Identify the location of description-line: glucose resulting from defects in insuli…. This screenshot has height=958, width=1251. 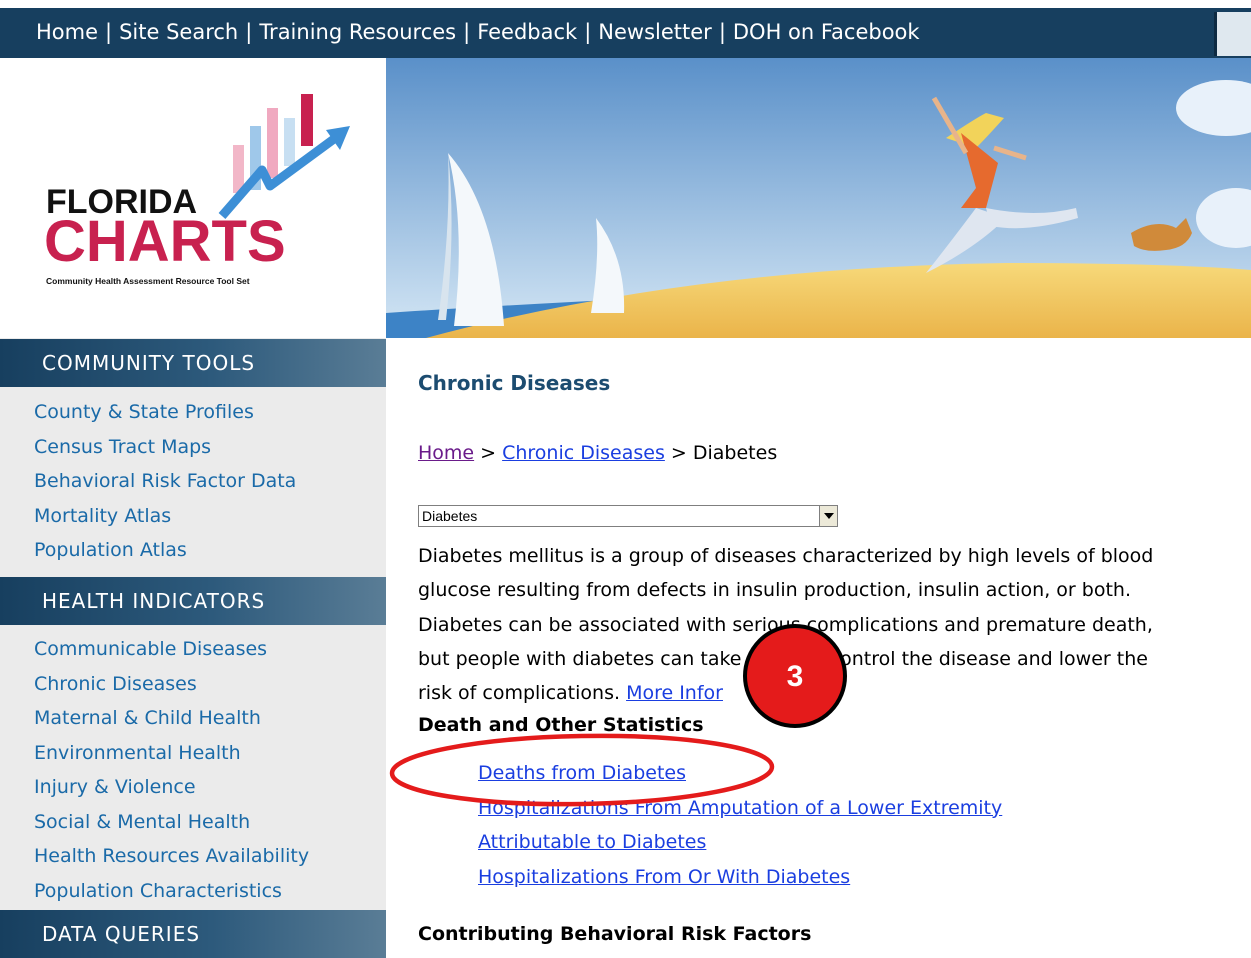
(774, 590).